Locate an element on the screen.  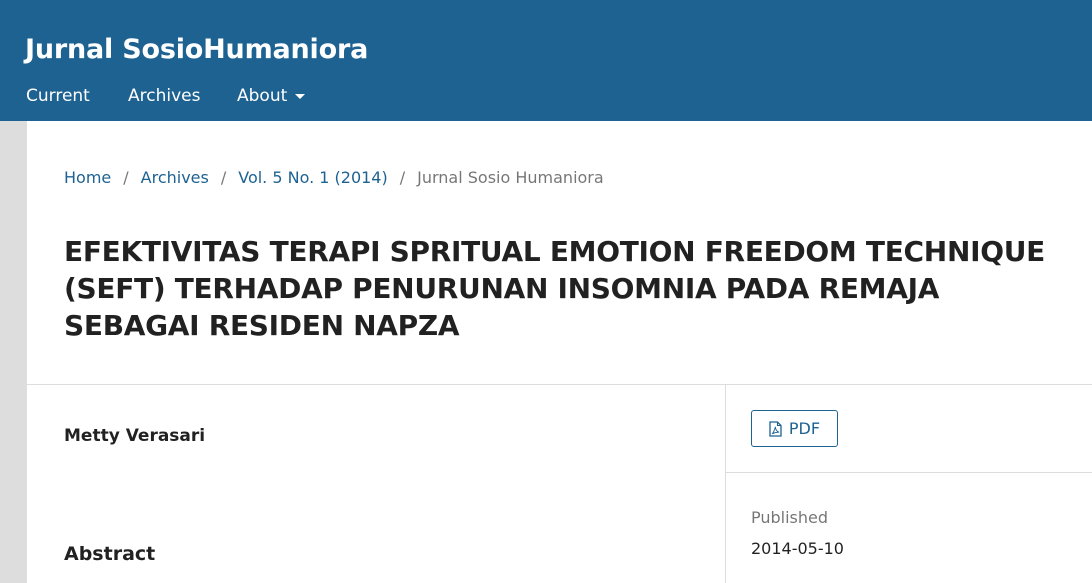
breadcrumb-home: Home is located at coordinates (87, 177).